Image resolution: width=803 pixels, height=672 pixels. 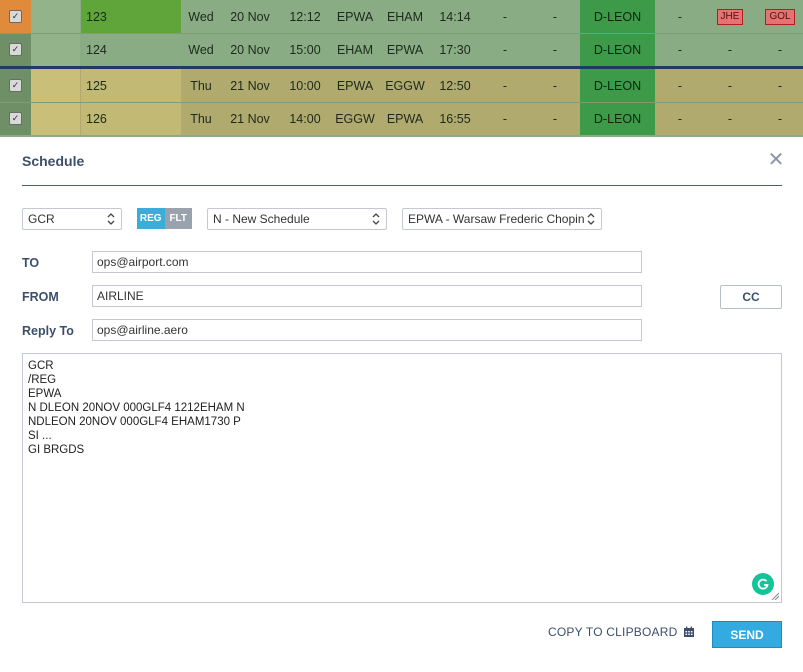 What do you see at coordinates (131, 85) in the screenshot?
I see `flight-number-cell: 125` at bounding box center [131, 85].